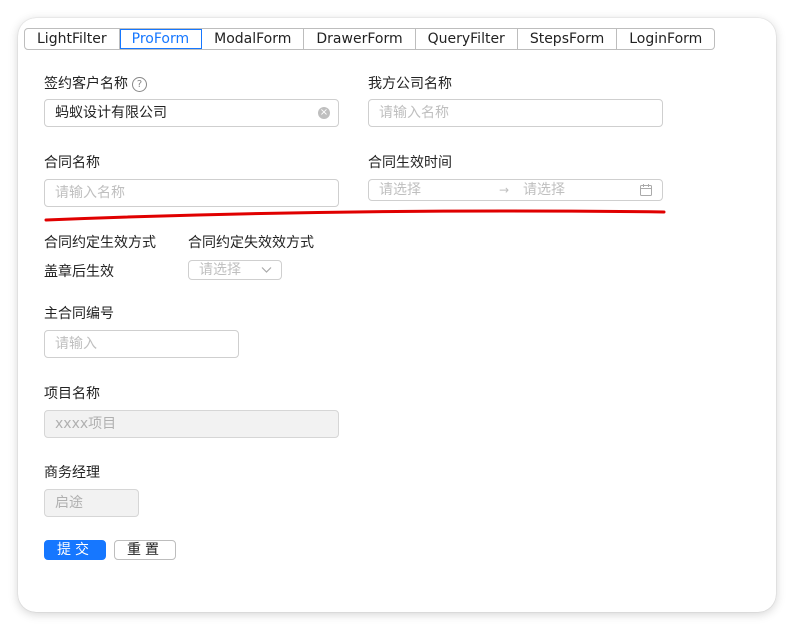 The image size is (795, 630). I want to click on customer-name-value: 蚂蚁设计有限公司, so click(111, 113).